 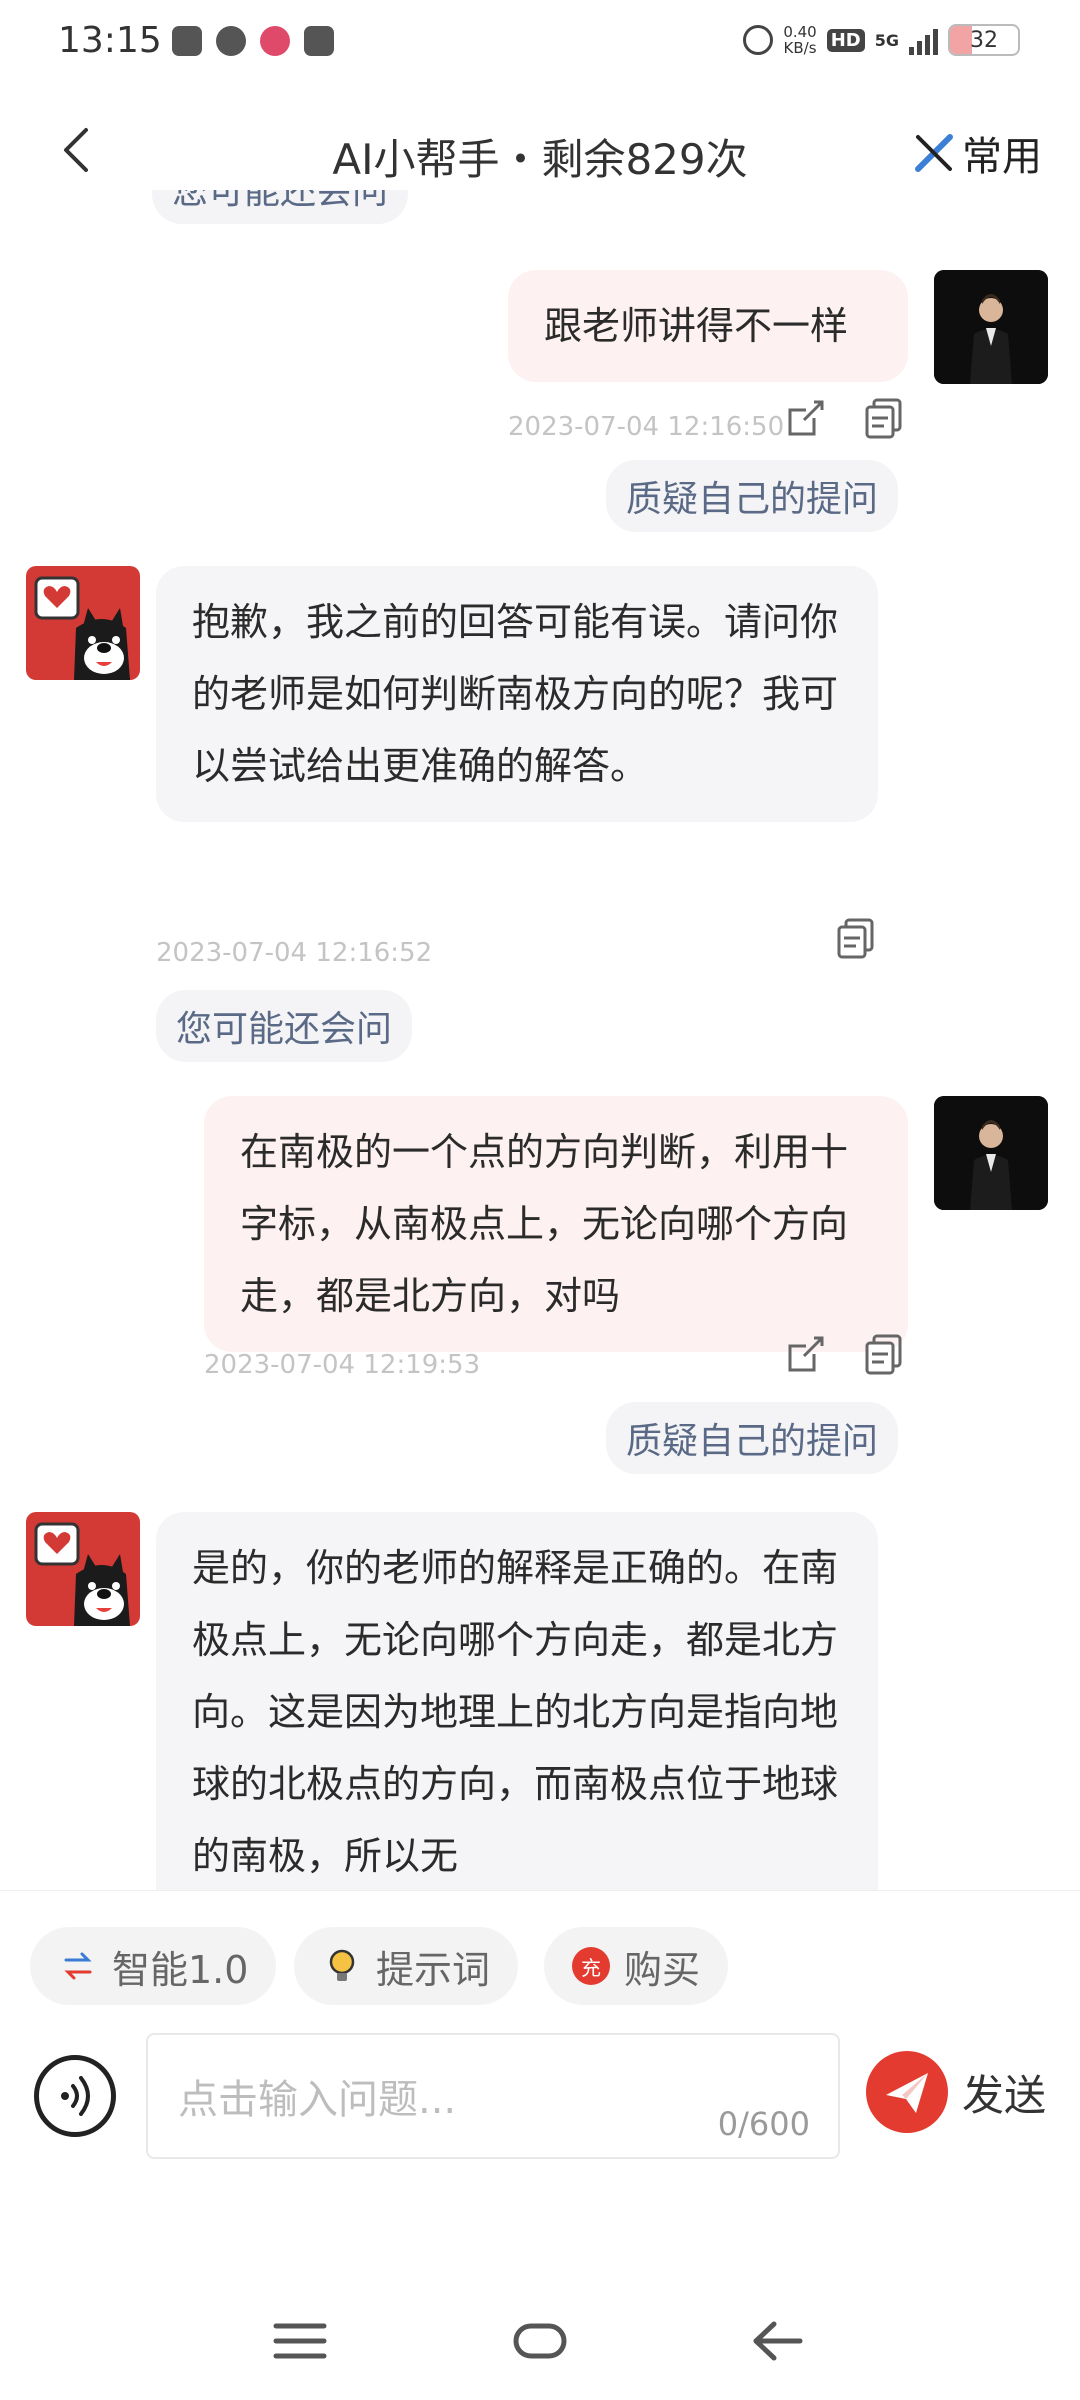 What do you see at coordinates (540, 150) in the screenshot?
I see `header-bar: AI小帮手・剩余829次 常用` at bounding box center [540, 150].